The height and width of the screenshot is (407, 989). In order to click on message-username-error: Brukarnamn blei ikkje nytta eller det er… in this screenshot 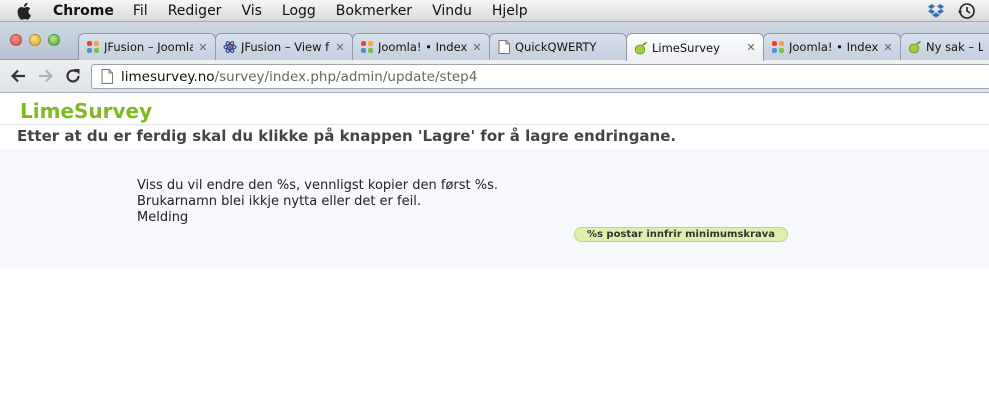, I will do `click(279, 201)`.